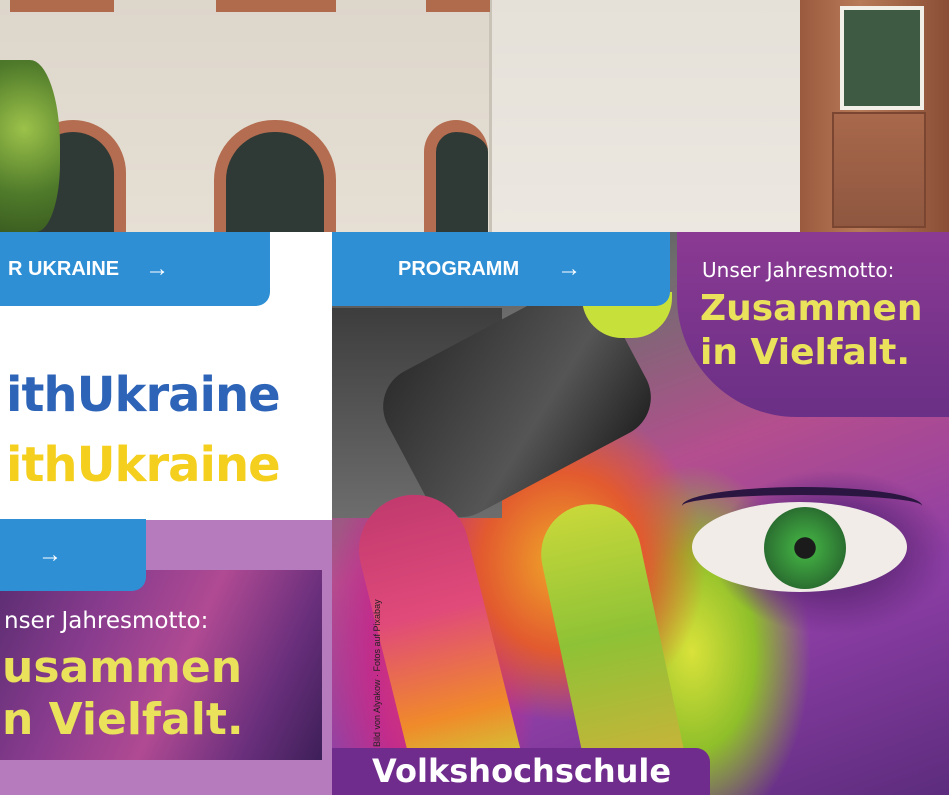  I want to click on right-motto-line-1: Zusammen, so click(811, 308).